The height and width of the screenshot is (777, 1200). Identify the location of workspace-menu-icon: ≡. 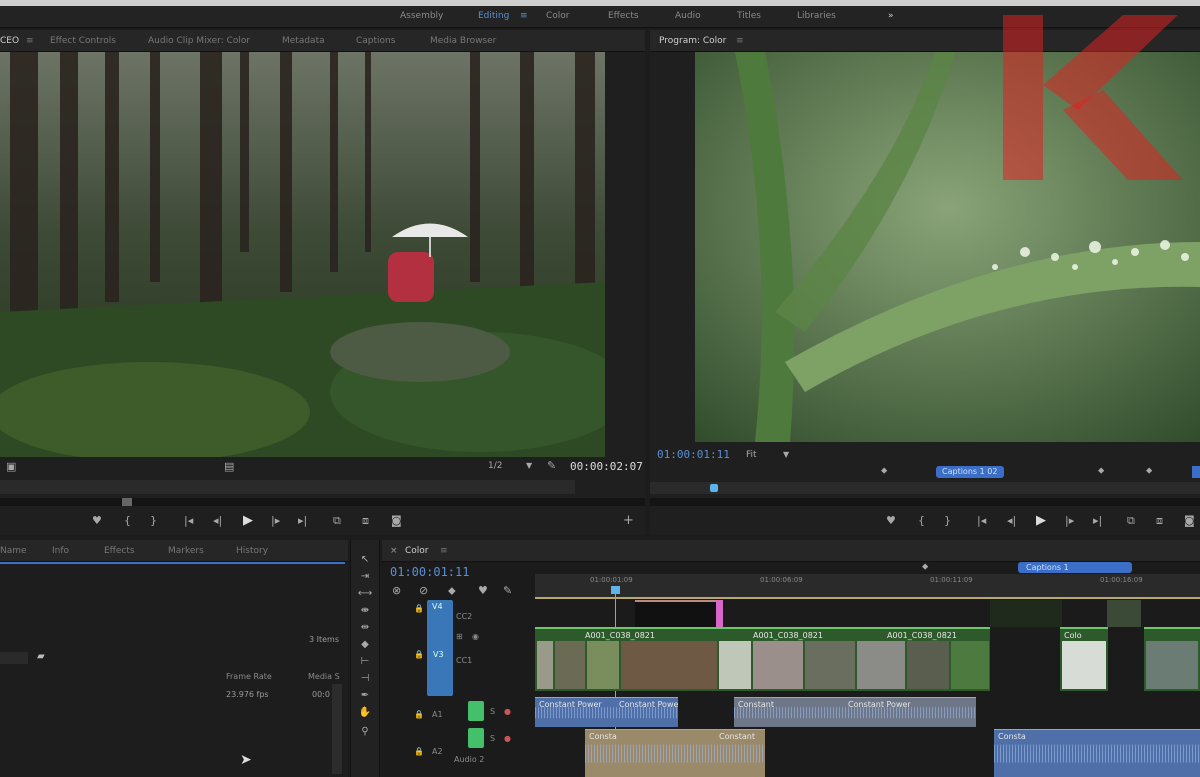
(524, 16).